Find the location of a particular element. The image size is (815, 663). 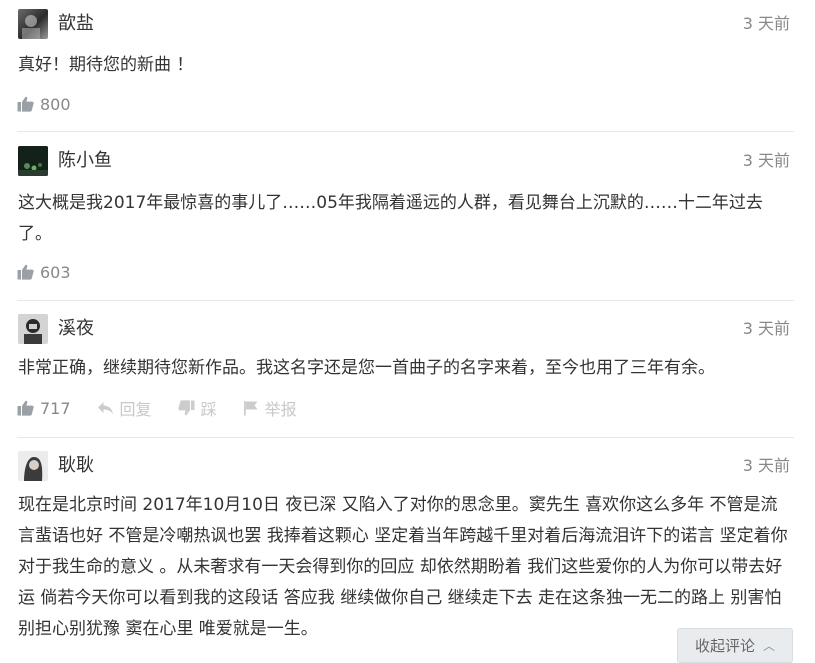

like-button: 717 is located at coordinates (44, 408).